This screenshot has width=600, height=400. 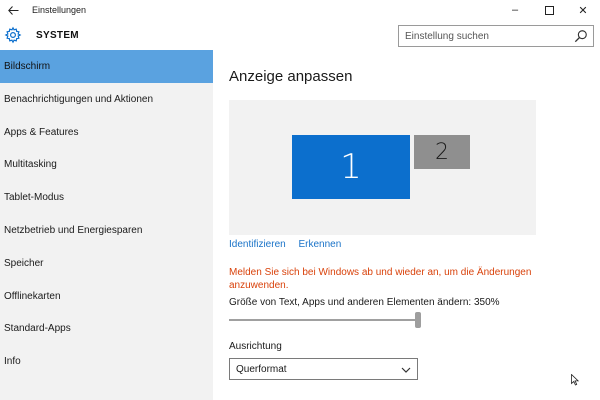 What do you see at coordinates (106, 164) in the screenshot?
I see `sidebar-item-multitasking: Multitasking` at bounding box center [106, 164].